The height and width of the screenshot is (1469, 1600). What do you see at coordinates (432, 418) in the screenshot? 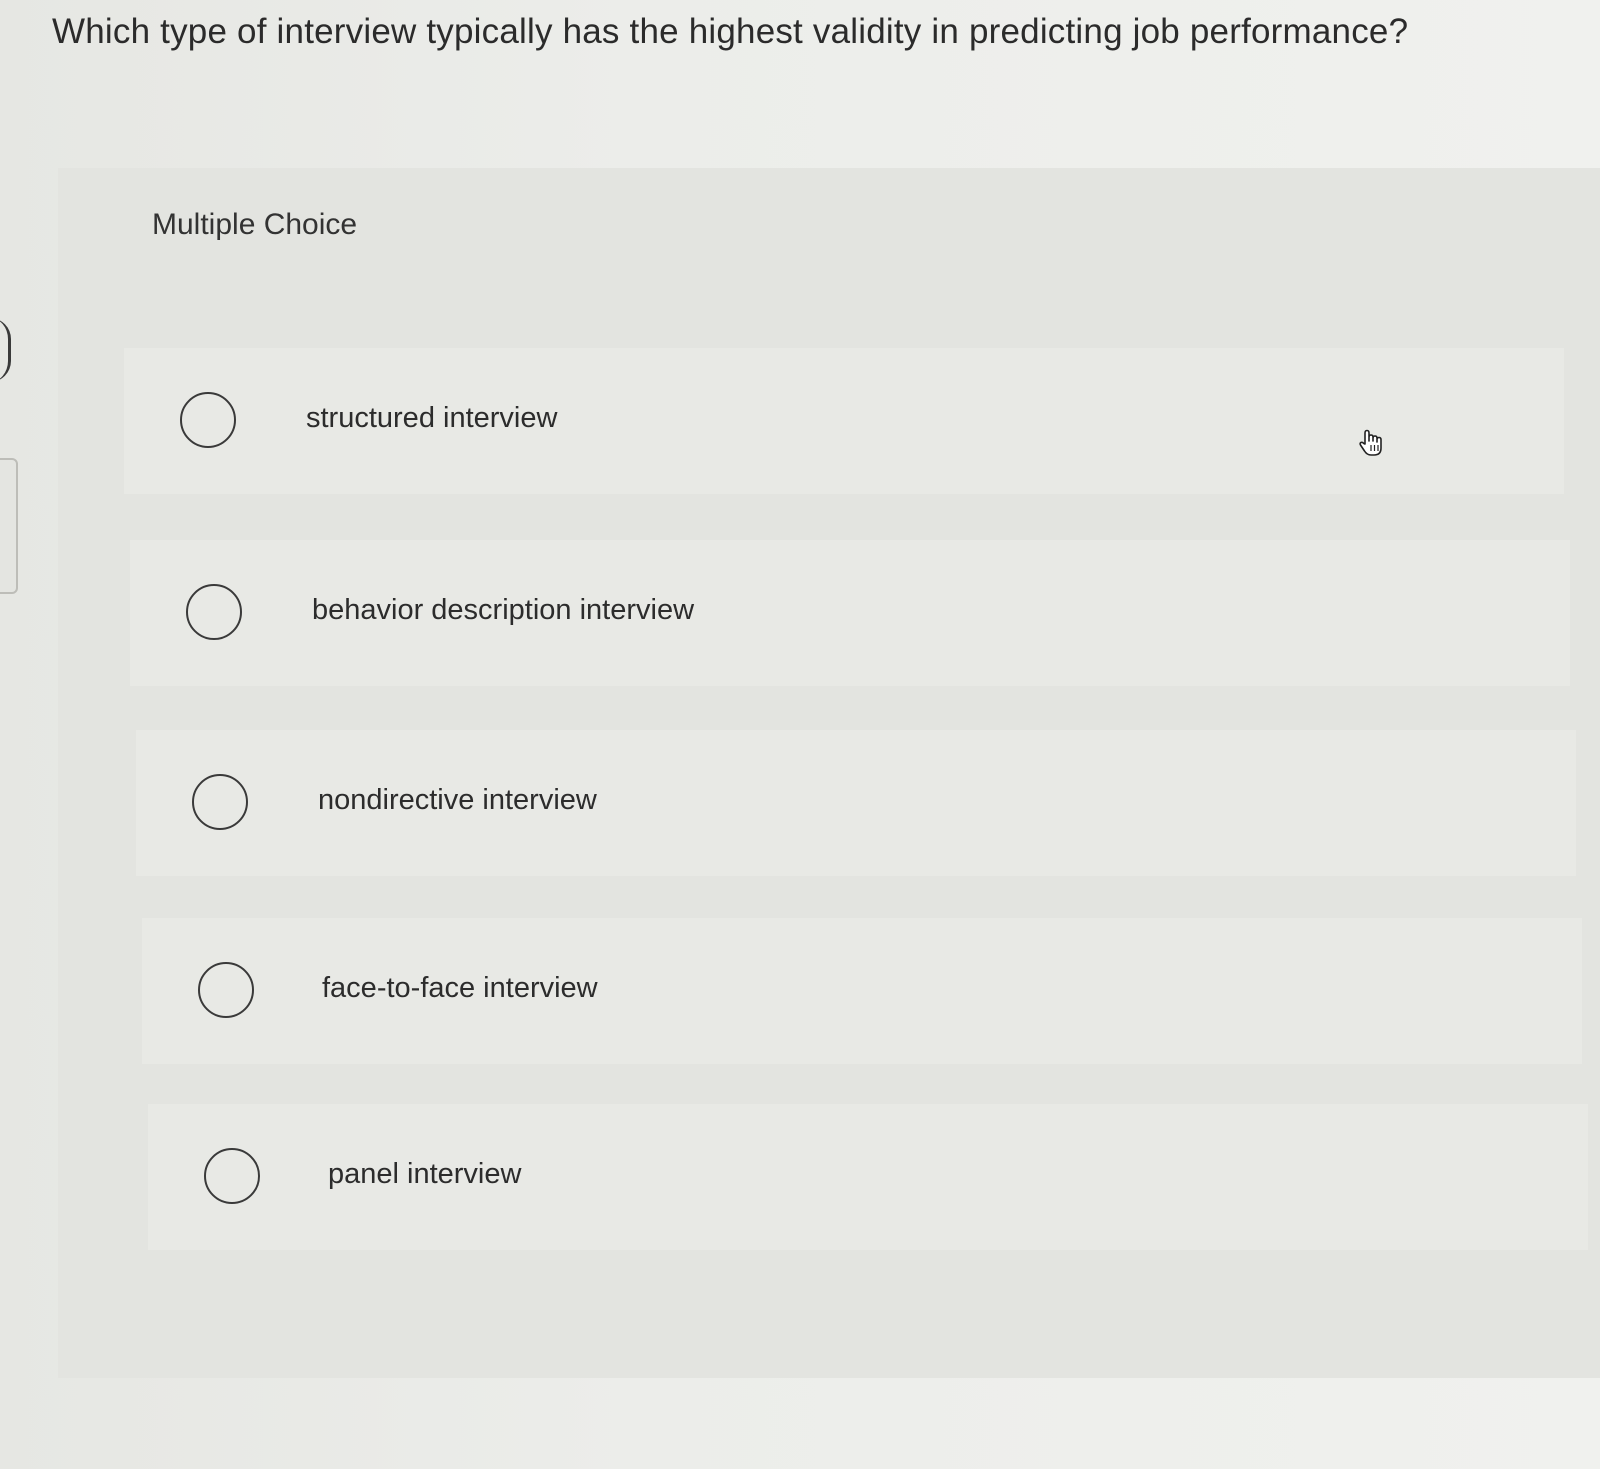
I see `option-label: structured interview` at bounding box center [432, 418].